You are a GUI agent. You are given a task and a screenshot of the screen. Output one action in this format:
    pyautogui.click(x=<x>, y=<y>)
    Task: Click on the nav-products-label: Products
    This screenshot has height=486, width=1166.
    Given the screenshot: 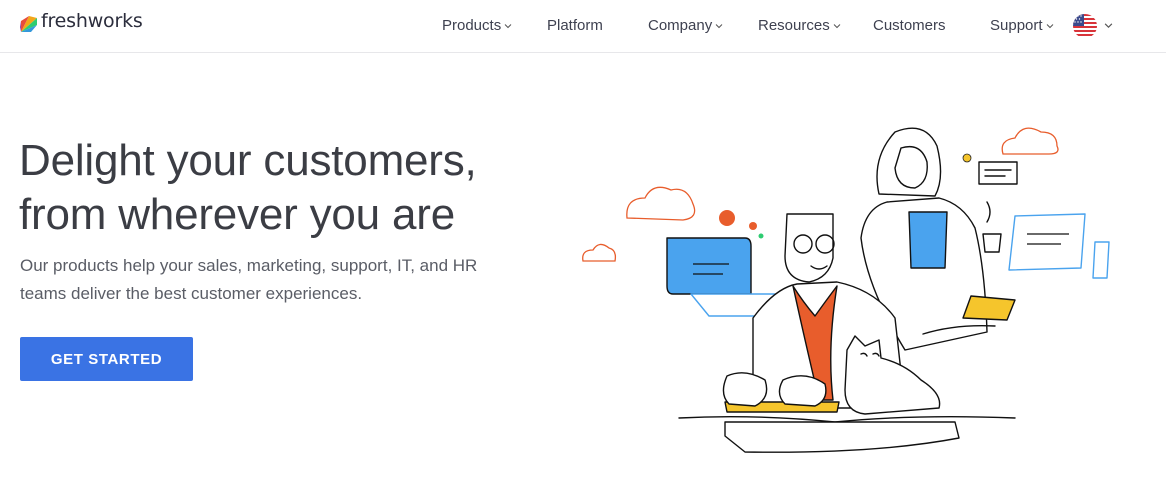 What is the action you would take?
    pyautogui.click(x=472, y=25)
    